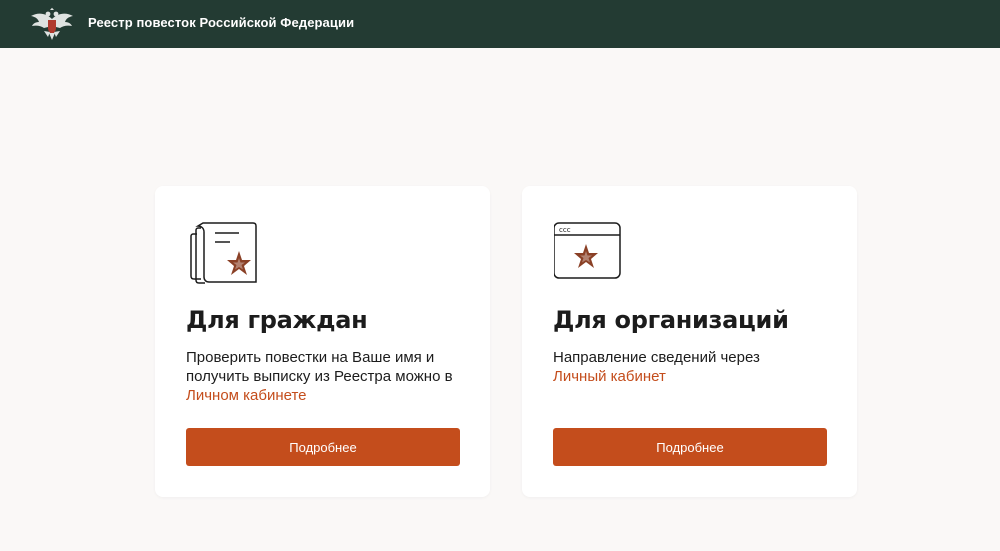  Describe the element at coordinates (593, 258) in the screenshot. I see `browser-window-star-icon: ccc` at that location.